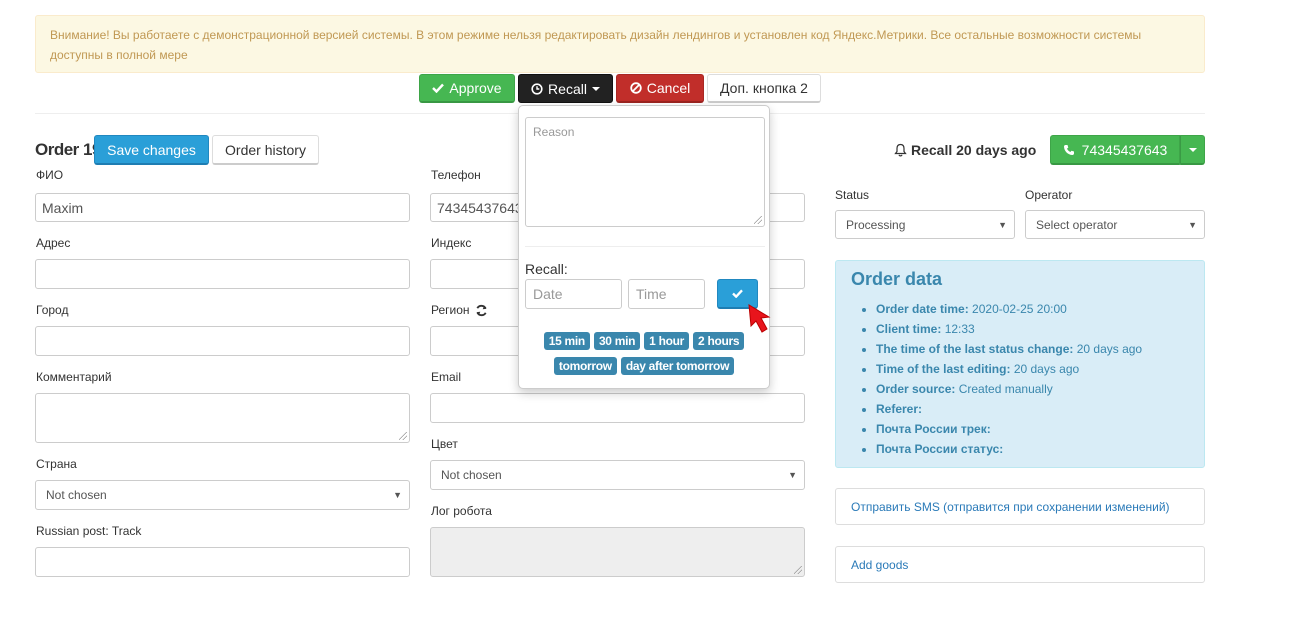  I want to click on recall-label: Recall, so click(567, 88).